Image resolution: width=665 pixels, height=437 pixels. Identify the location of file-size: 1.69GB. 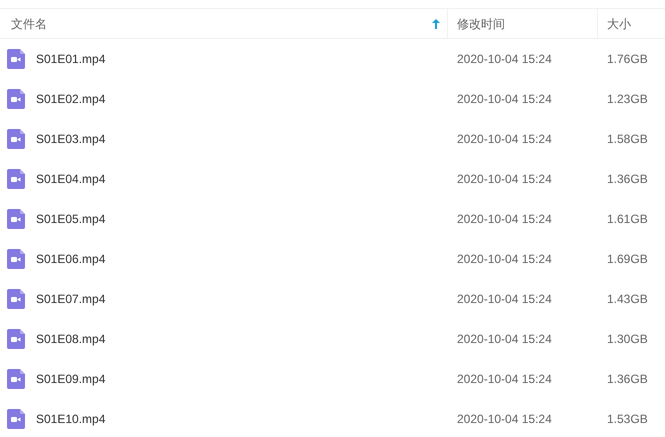
(627, 259).